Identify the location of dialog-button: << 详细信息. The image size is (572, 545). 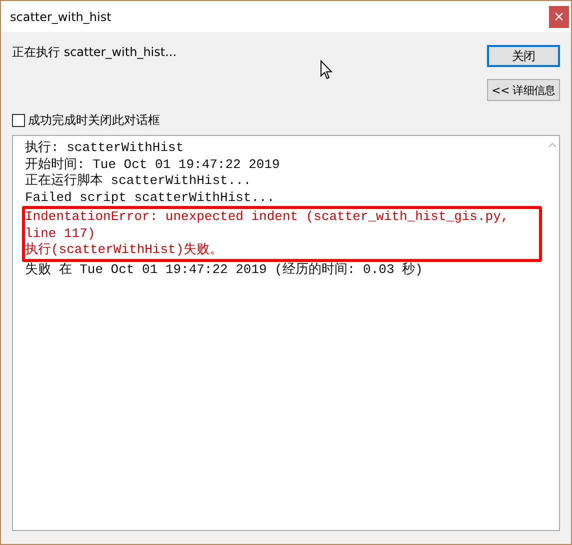
(523, 90).